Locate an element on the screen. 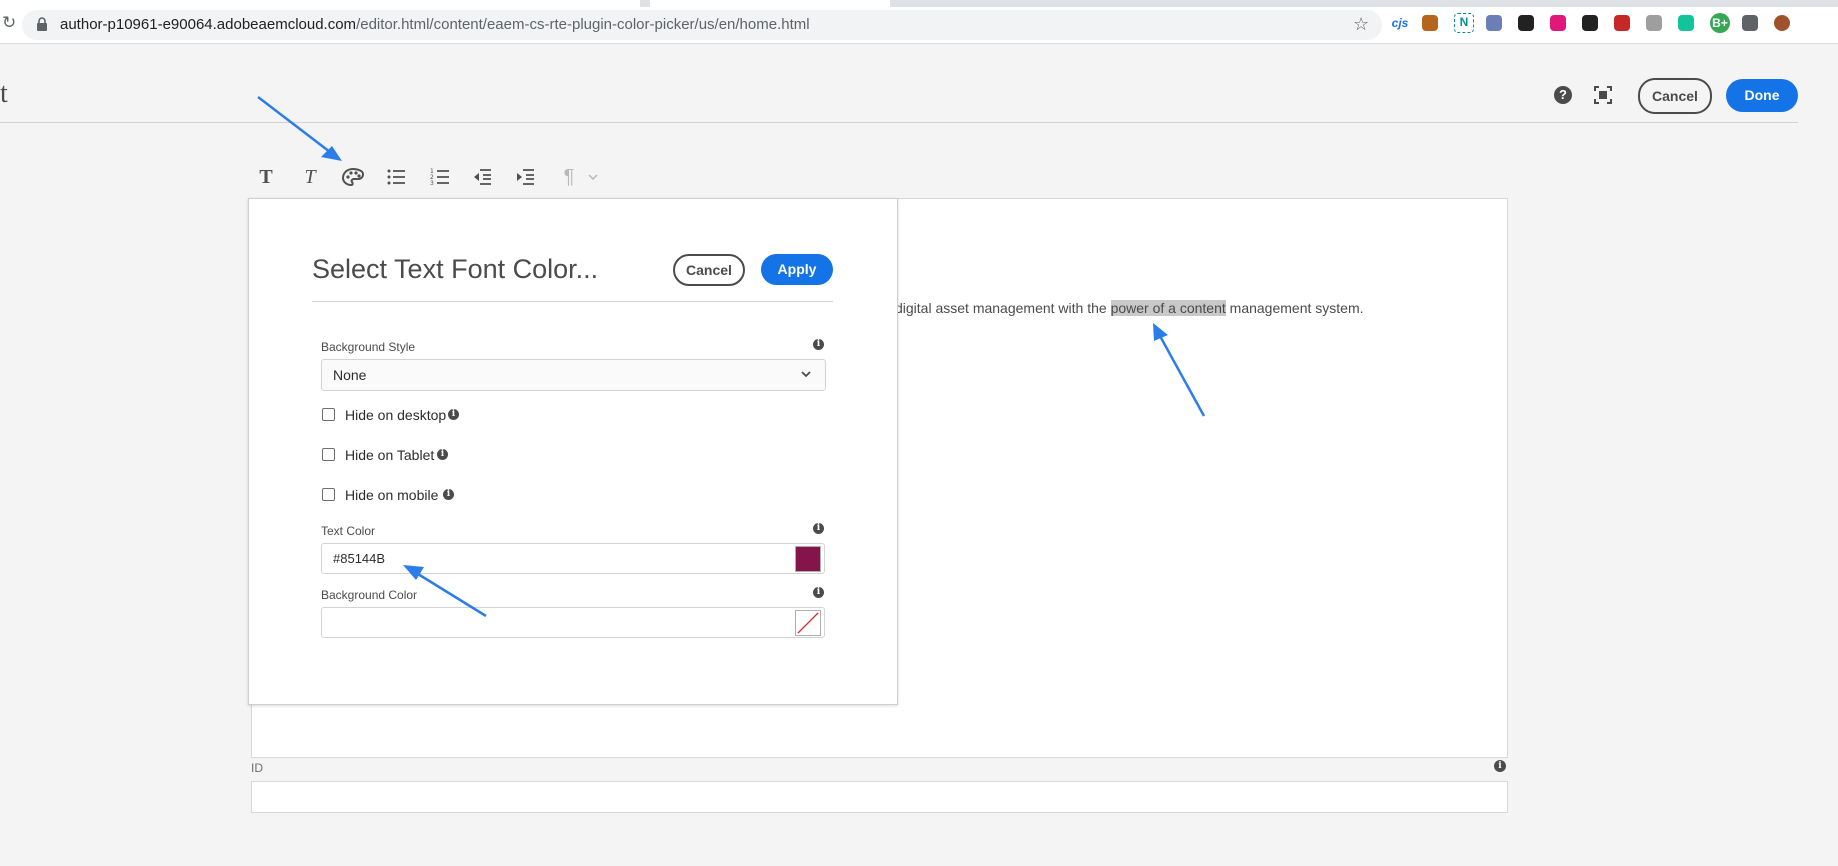 The width and height of the screenshot is (1838, 866). feather-extension-icon is located at coordinates (1654, 23).